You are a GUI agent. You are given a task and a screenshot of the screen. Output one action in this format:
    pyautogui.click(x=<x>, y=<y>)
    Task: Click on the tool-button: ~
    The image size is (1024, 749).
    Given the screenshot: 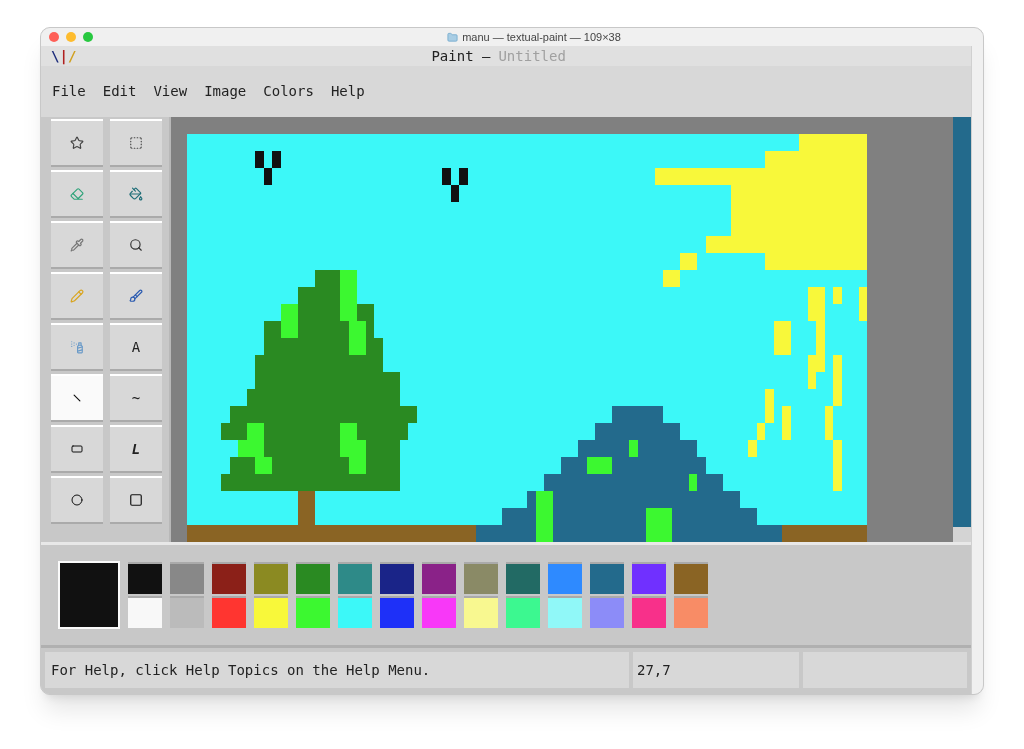 What is the action you would take?
    pyautogui.click(x=136, y=398)
    